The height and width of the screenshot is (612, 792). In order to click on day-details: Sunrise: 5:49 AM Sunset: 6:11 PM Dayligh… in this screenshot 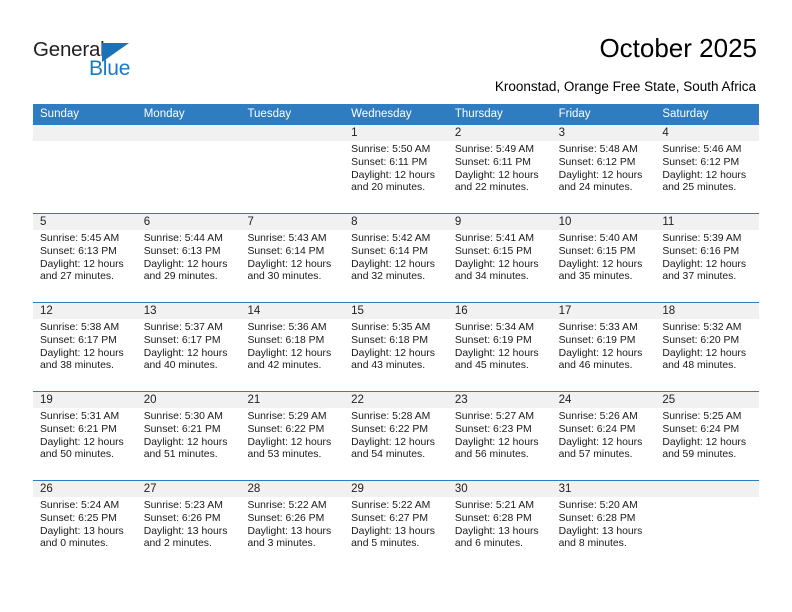, I will do `click(500, 168)`.